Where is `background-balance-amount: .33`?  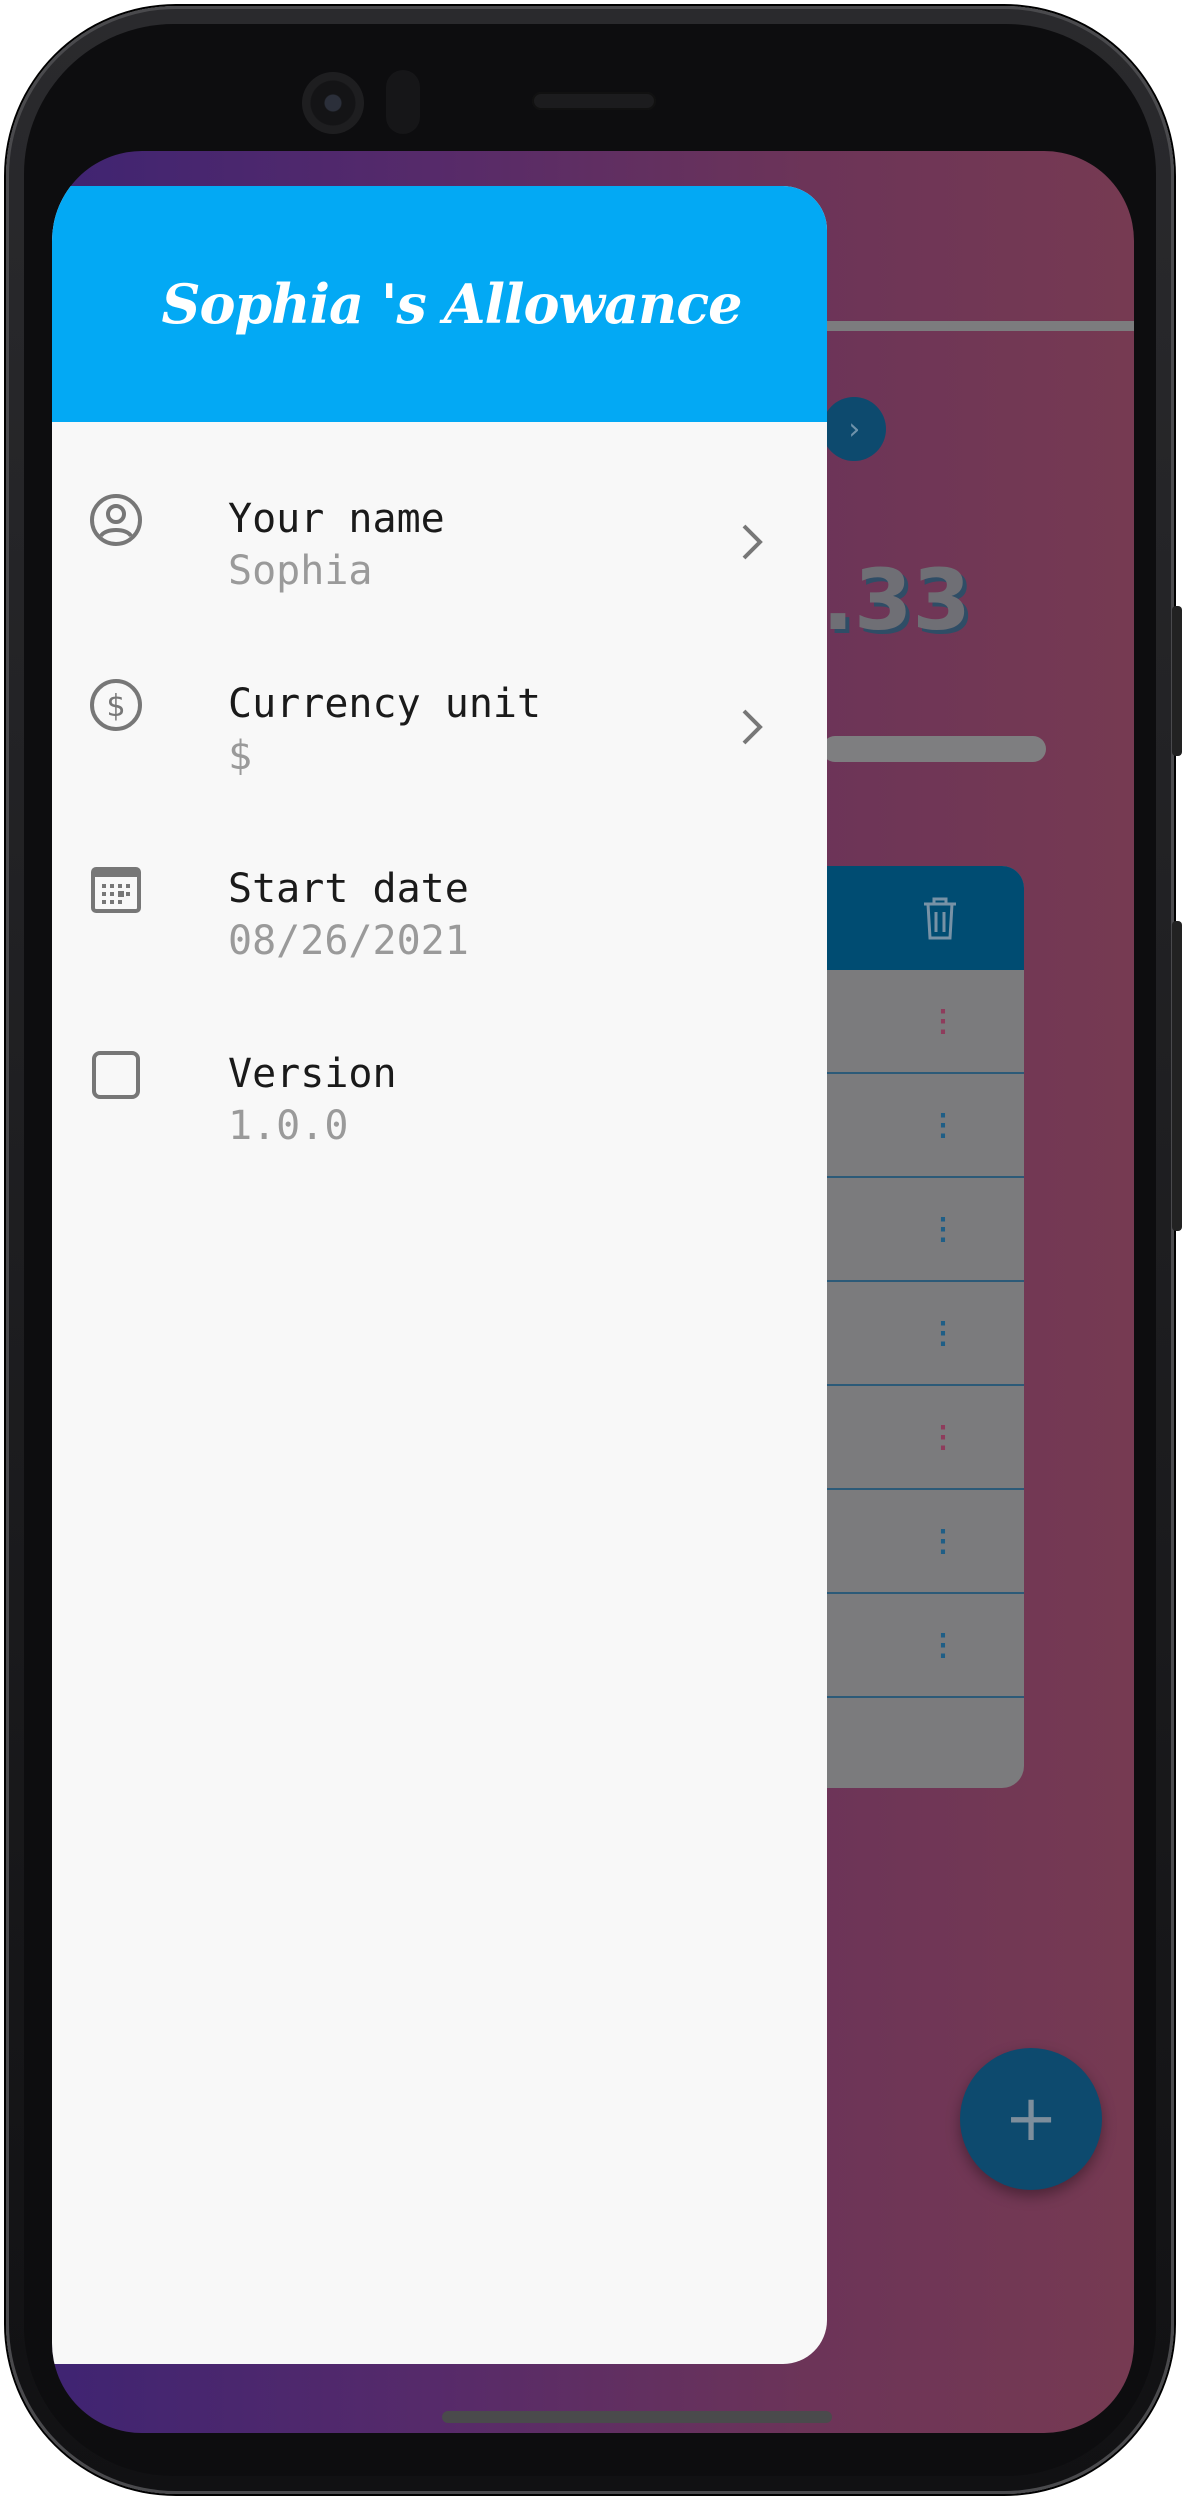
background-balance-amount: .33 is located at coordinates (896, 600).